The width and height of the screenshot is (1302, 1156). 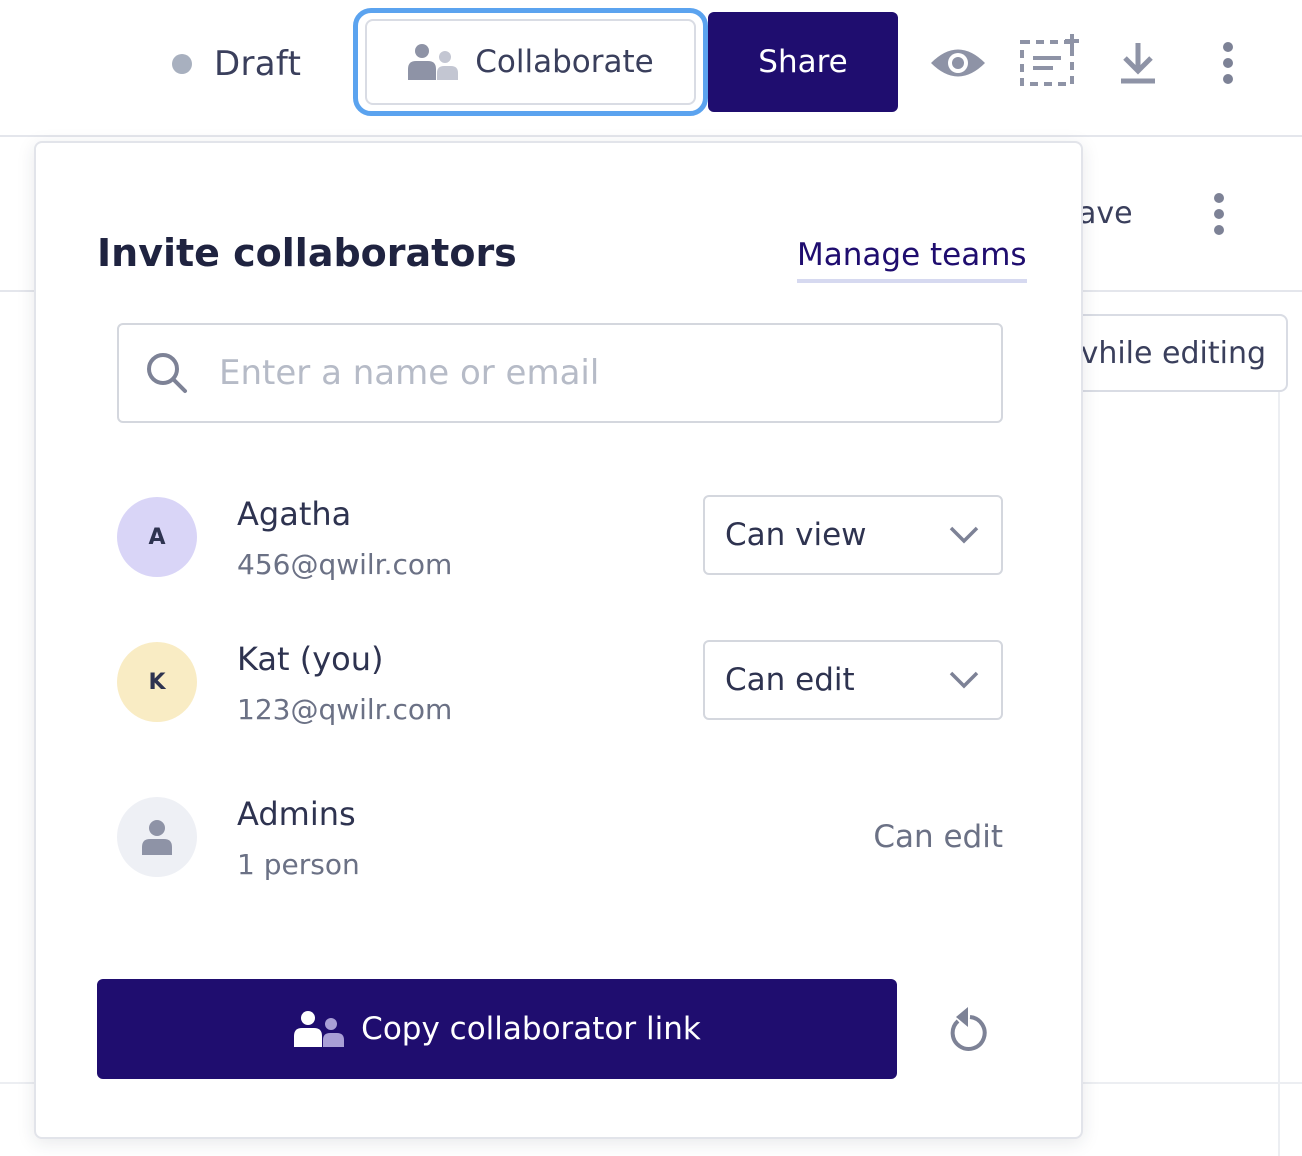 What do you see at coordinates (531, 1029) in the screenshot?
I see `copy-link-label: Copy collaborator link` at bounding box center [531, 1029].